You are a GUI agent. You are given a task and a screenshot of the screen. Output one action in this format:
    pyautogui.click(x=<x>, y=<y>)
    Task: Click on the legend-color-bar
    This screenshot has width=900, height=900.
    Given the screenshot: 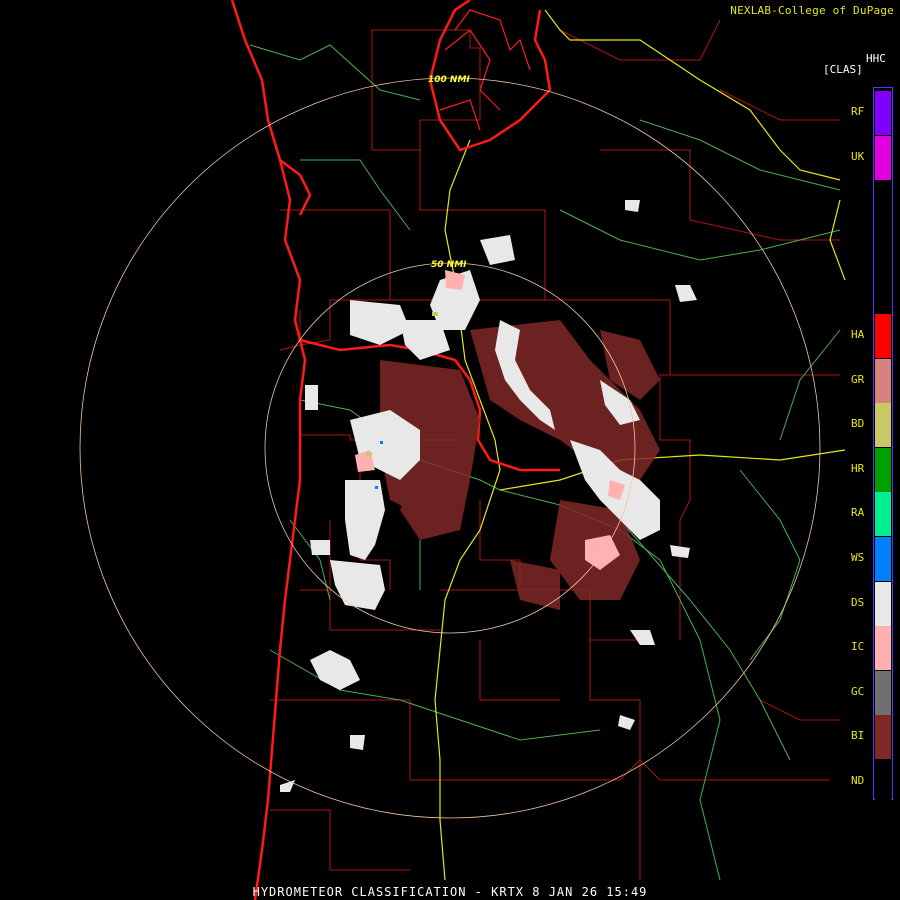 What is the action you would take?
    pyautogui.click(x=883, y=445)
    